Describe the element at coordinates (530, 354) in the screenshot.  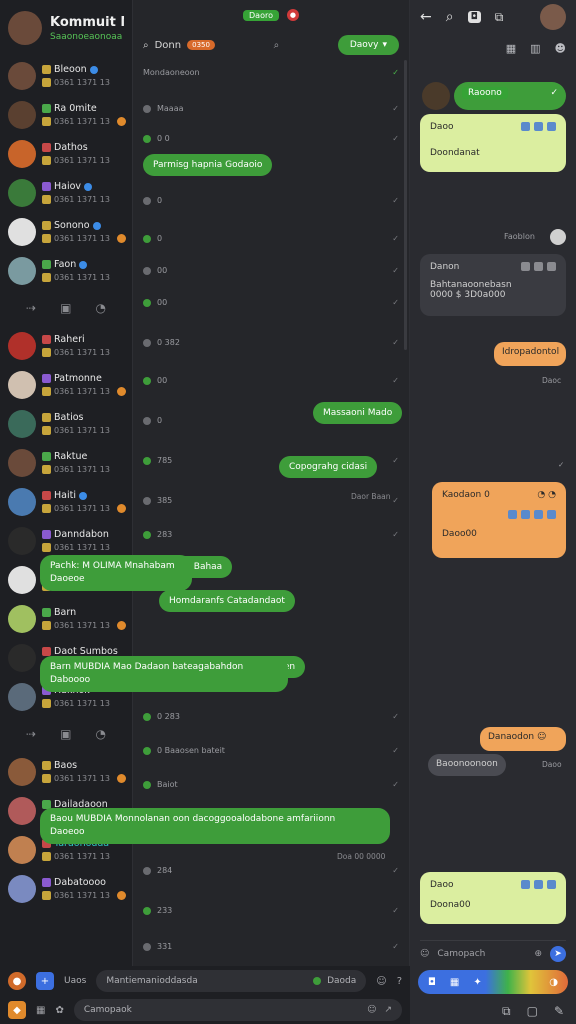
I see `orange-message-1: Idropadontol` at that location.